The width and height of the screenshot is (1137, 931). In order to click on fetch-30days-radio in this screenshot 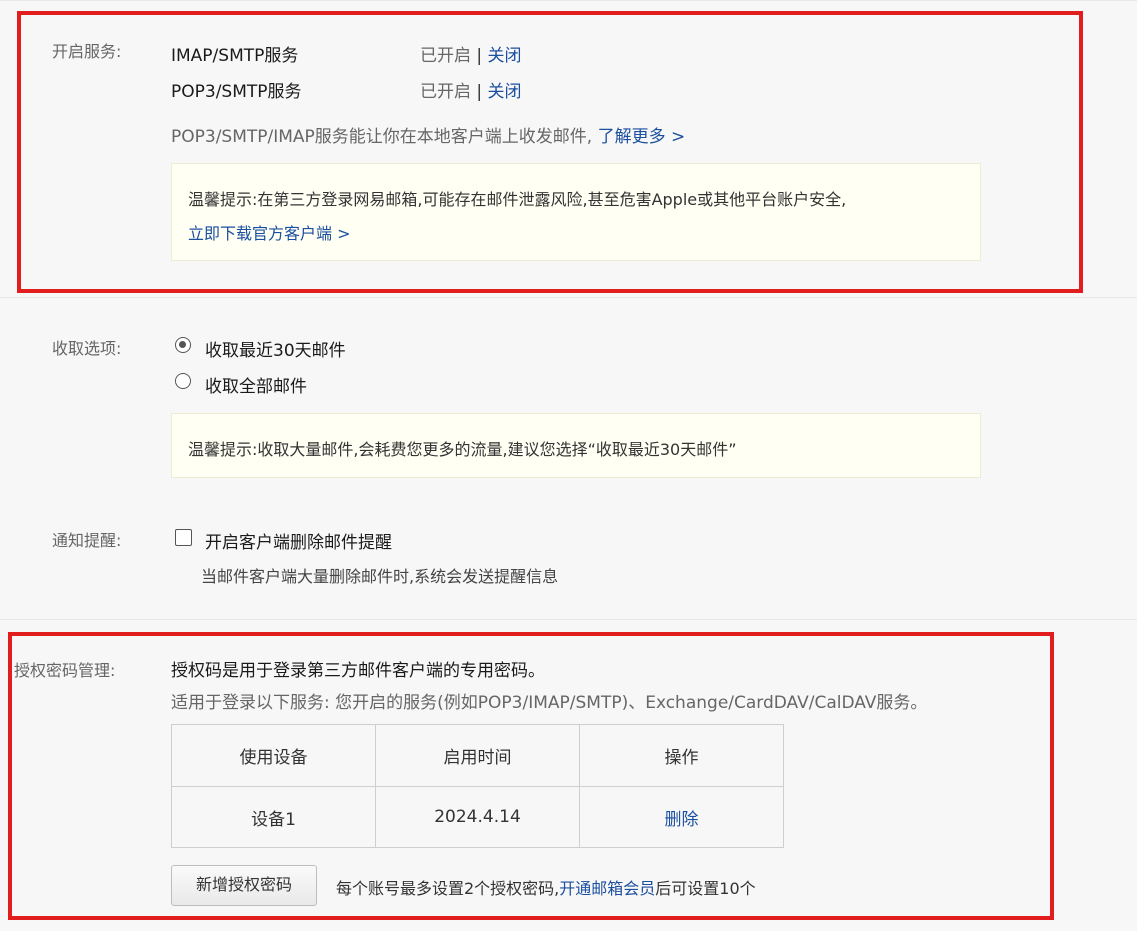, I will do `click(183, 345)`.